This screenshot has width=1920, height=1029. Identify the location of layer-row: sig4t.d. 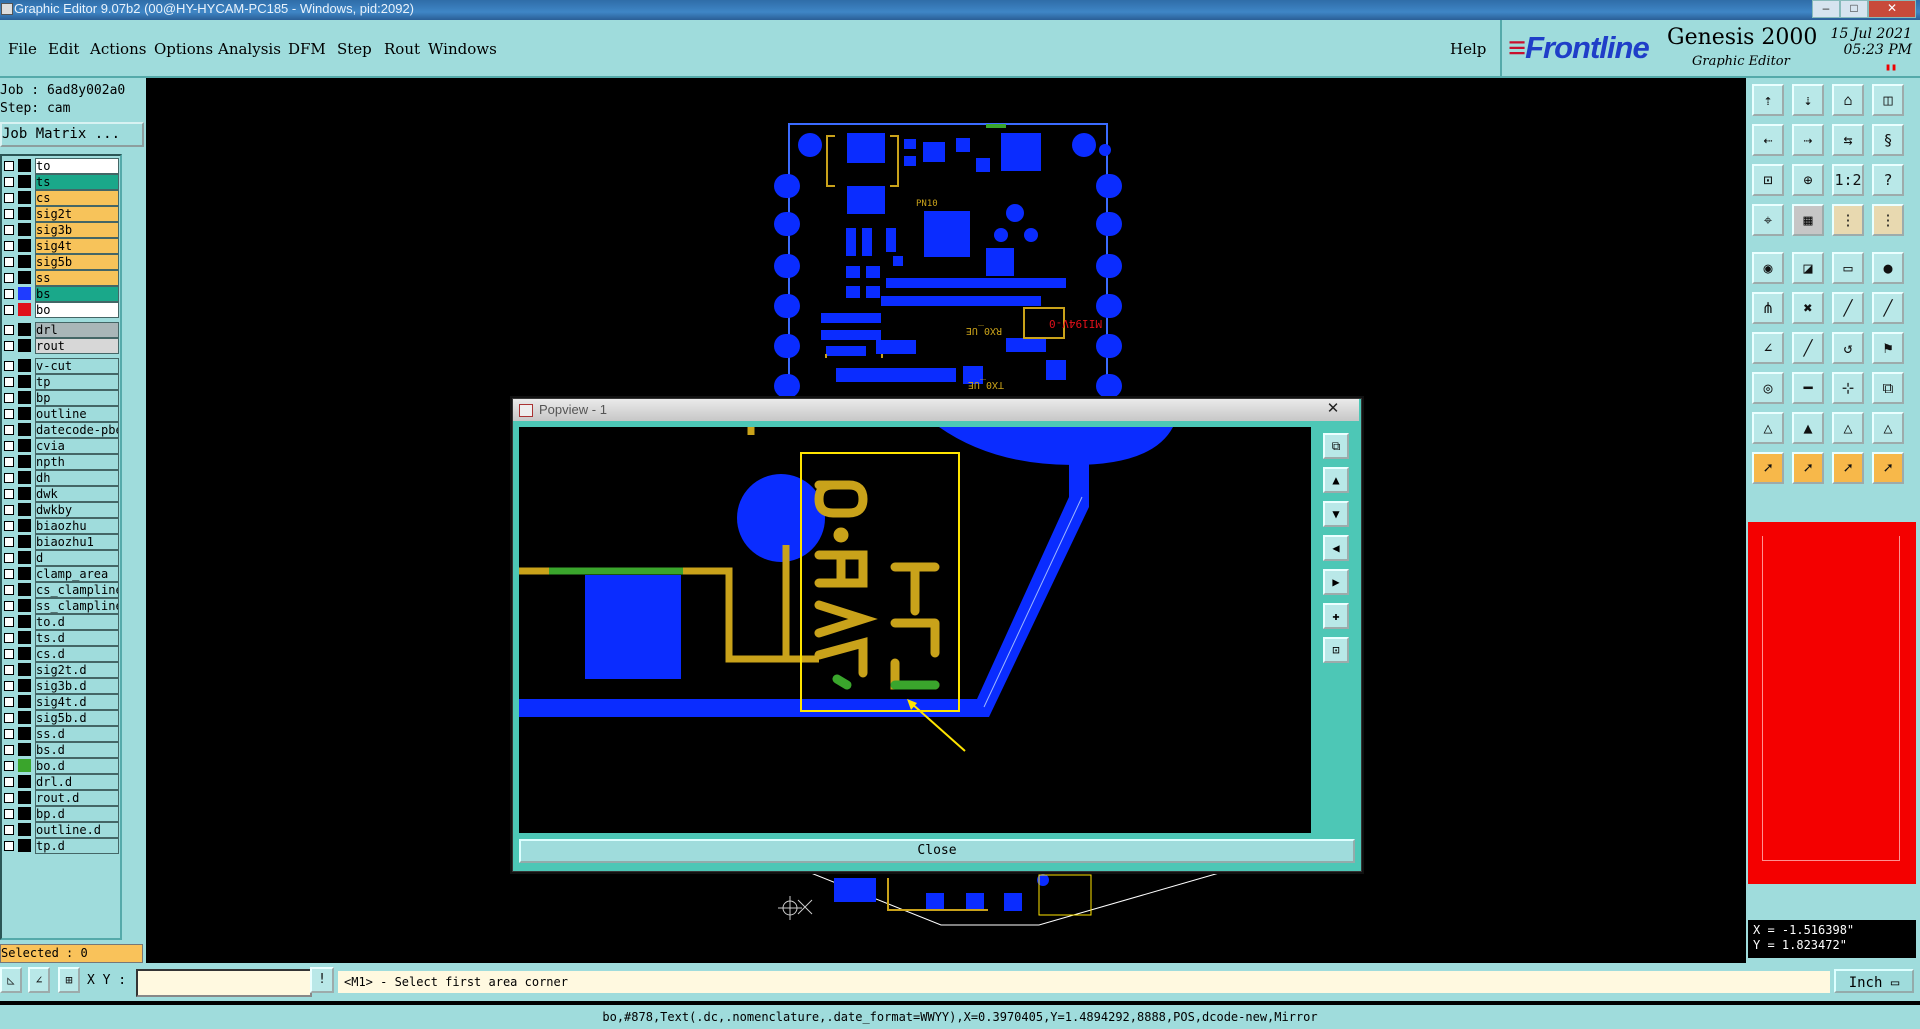
(60, 702).